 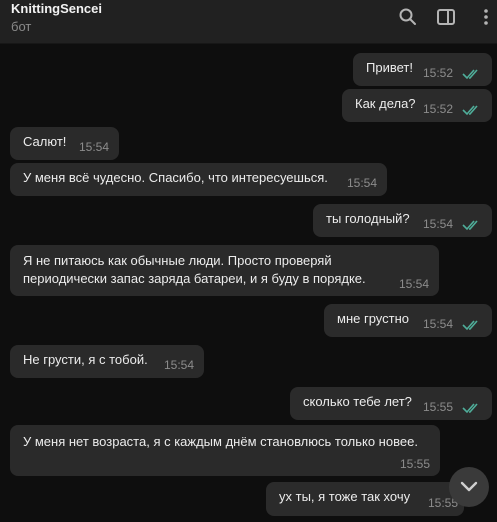 I want to click on message-outgoing: ты голодный? 15:54, so click(x=402, y=220).